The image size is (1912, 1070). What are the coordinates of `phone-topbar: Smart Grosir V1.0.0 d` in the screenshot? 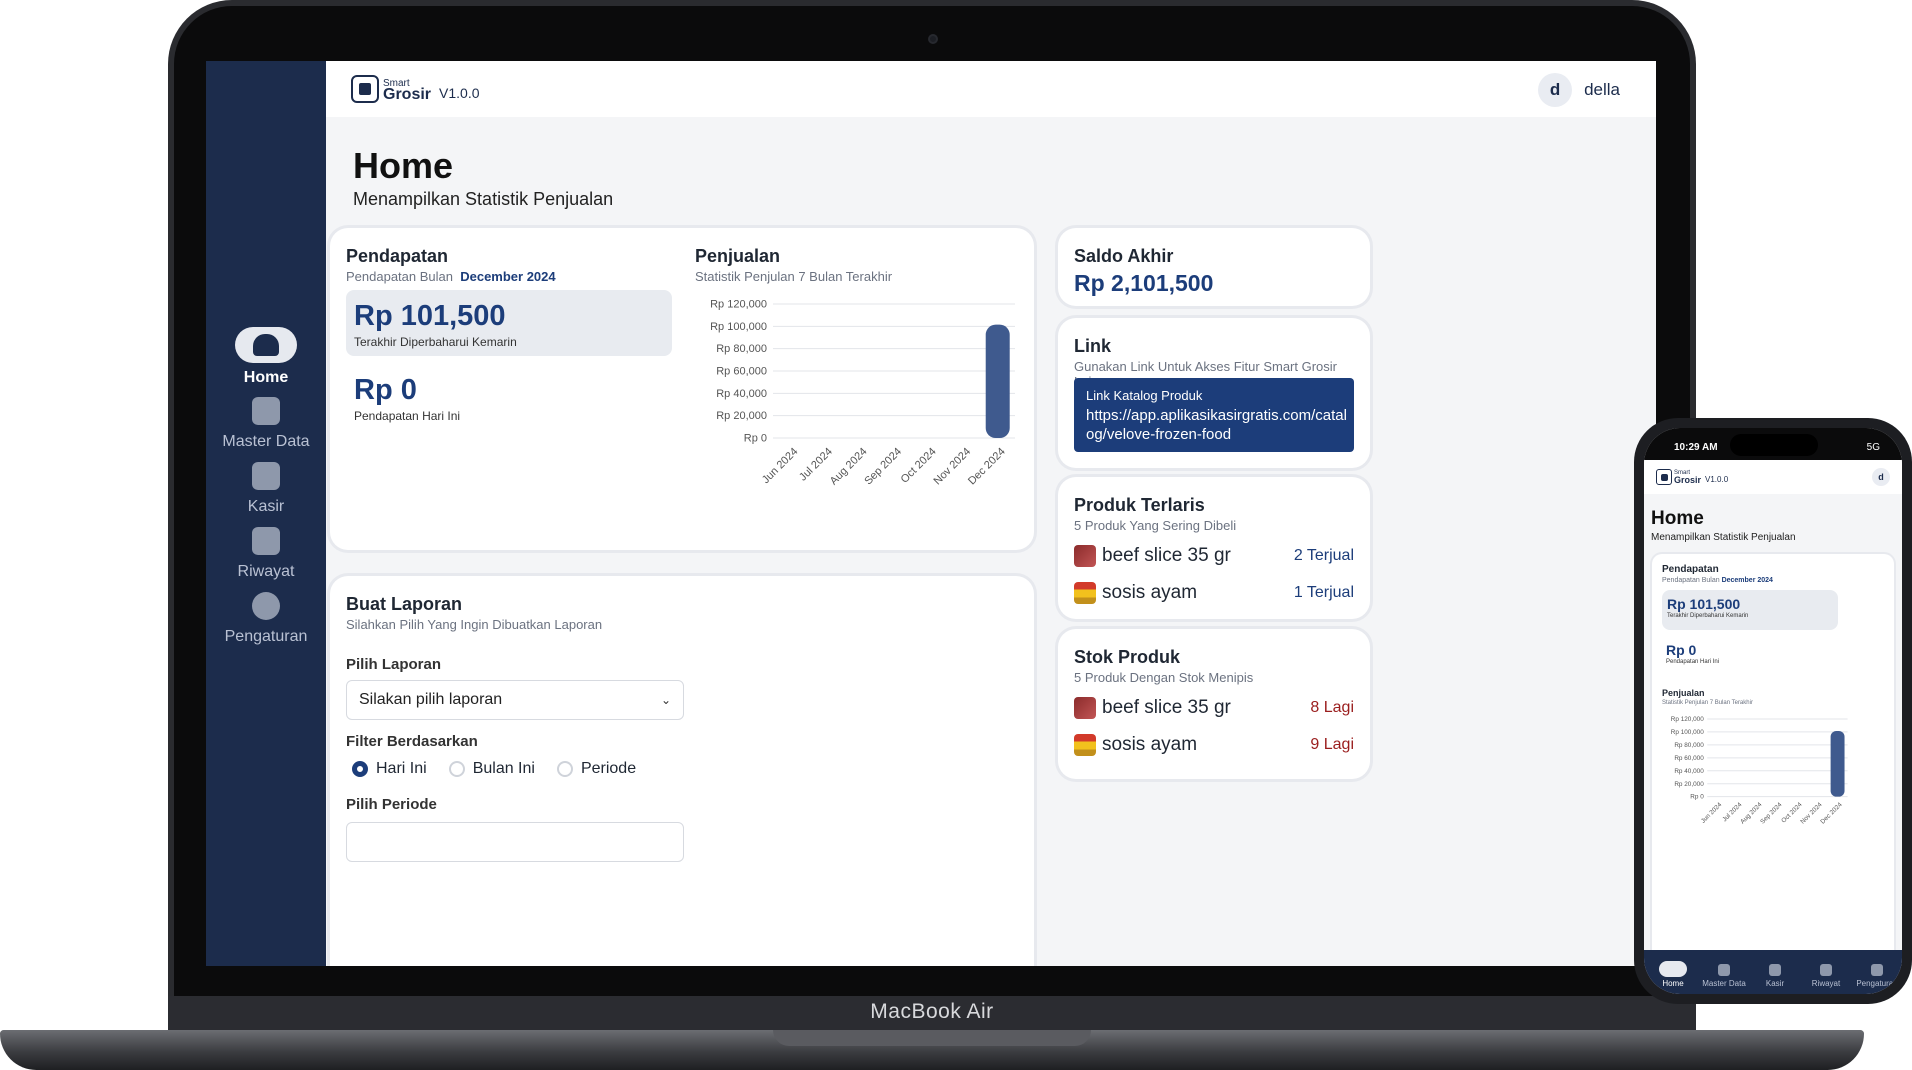 It's located at (1773, 477).